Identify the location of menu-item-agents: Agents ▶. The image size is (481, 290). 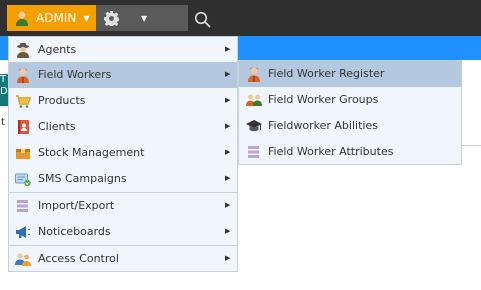
(123, 50).